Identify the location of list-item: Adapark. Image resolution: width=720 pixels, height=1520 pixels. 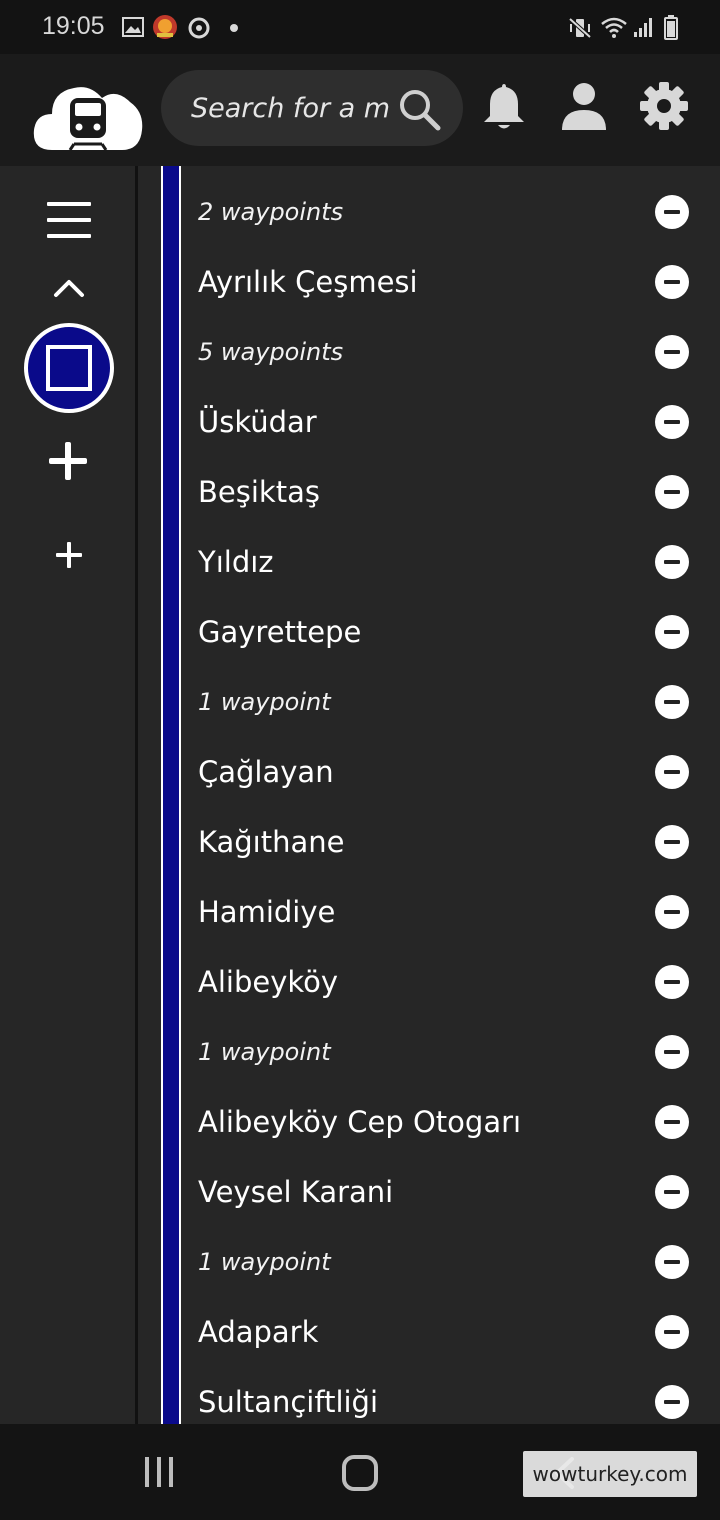
(429, 1332).